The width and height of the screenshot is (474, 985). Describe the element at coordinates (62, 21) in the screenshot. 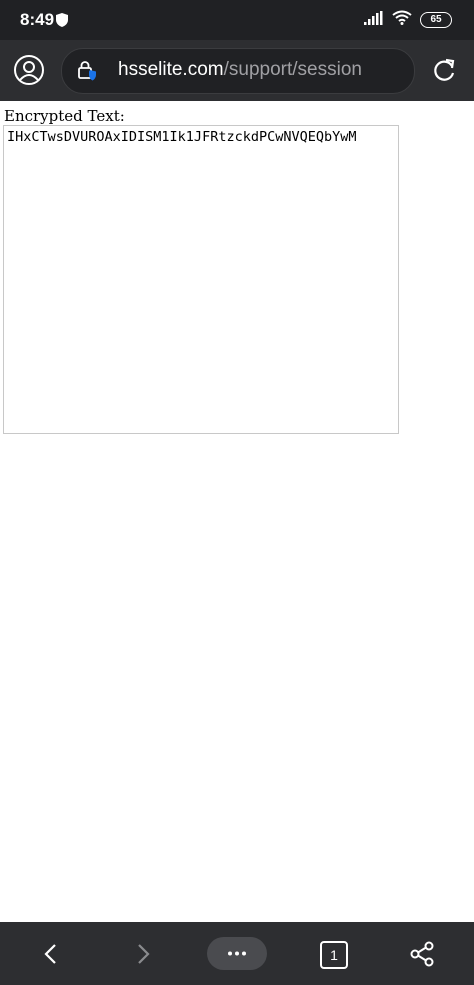

I see `shield-icon` at that location.